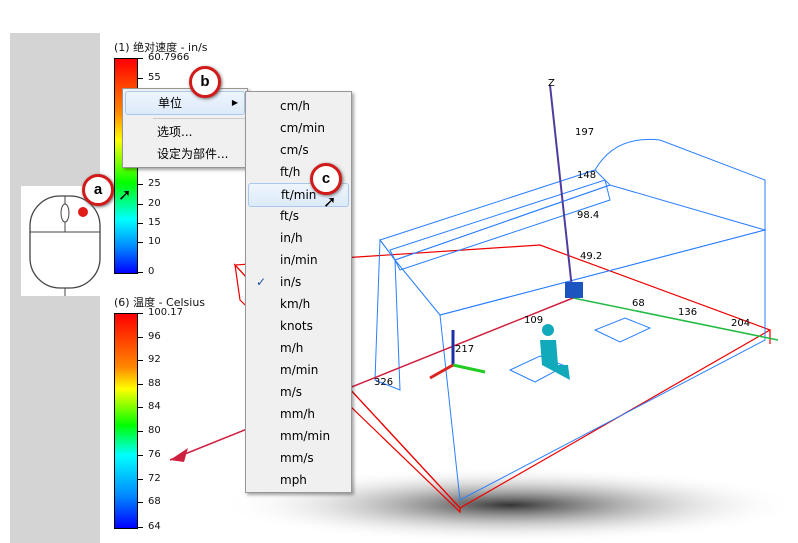  What do you see at coordinates (291, 392) in the screenshot?
I see `unit-label: m/s` at bounding box center [291, 392].